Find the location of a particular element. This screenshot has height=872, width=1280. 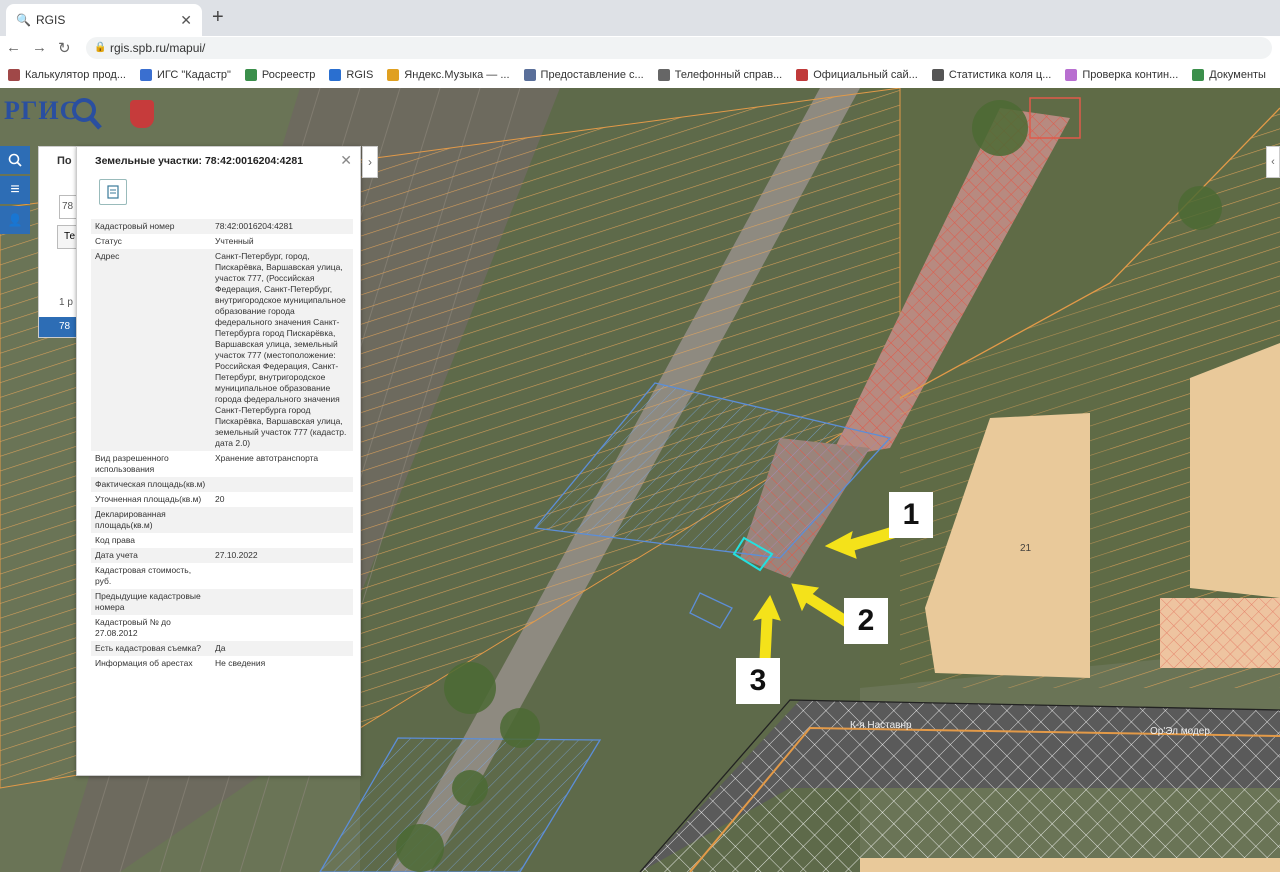

bookmark-item: Документы is located at coordinates (1229, 75).